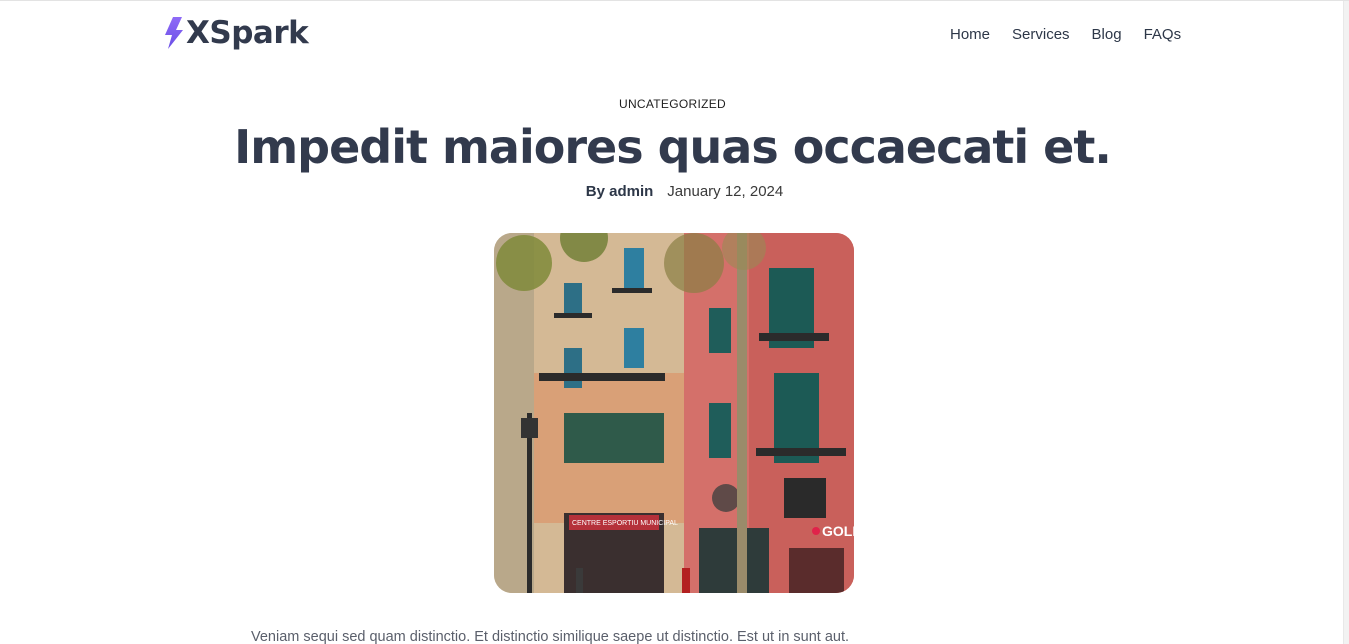 The height and width of the screenshot is (644, 1349). Describe the element at coordinates (1041, 35) in the screenshot. I see `nav-services: Services` at that location.